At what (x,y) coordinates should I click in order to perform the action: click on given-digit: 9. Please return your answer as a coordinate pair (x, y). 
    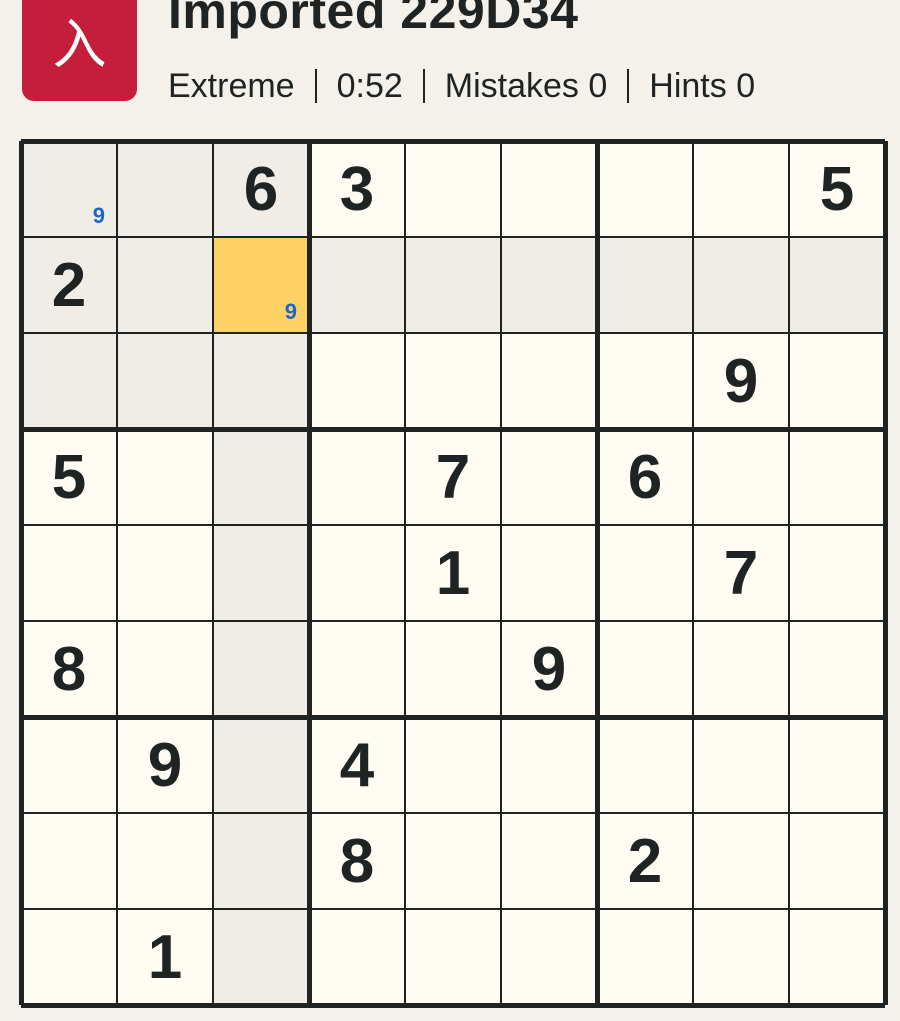
    Looking at the image, I should click on (165, 765).